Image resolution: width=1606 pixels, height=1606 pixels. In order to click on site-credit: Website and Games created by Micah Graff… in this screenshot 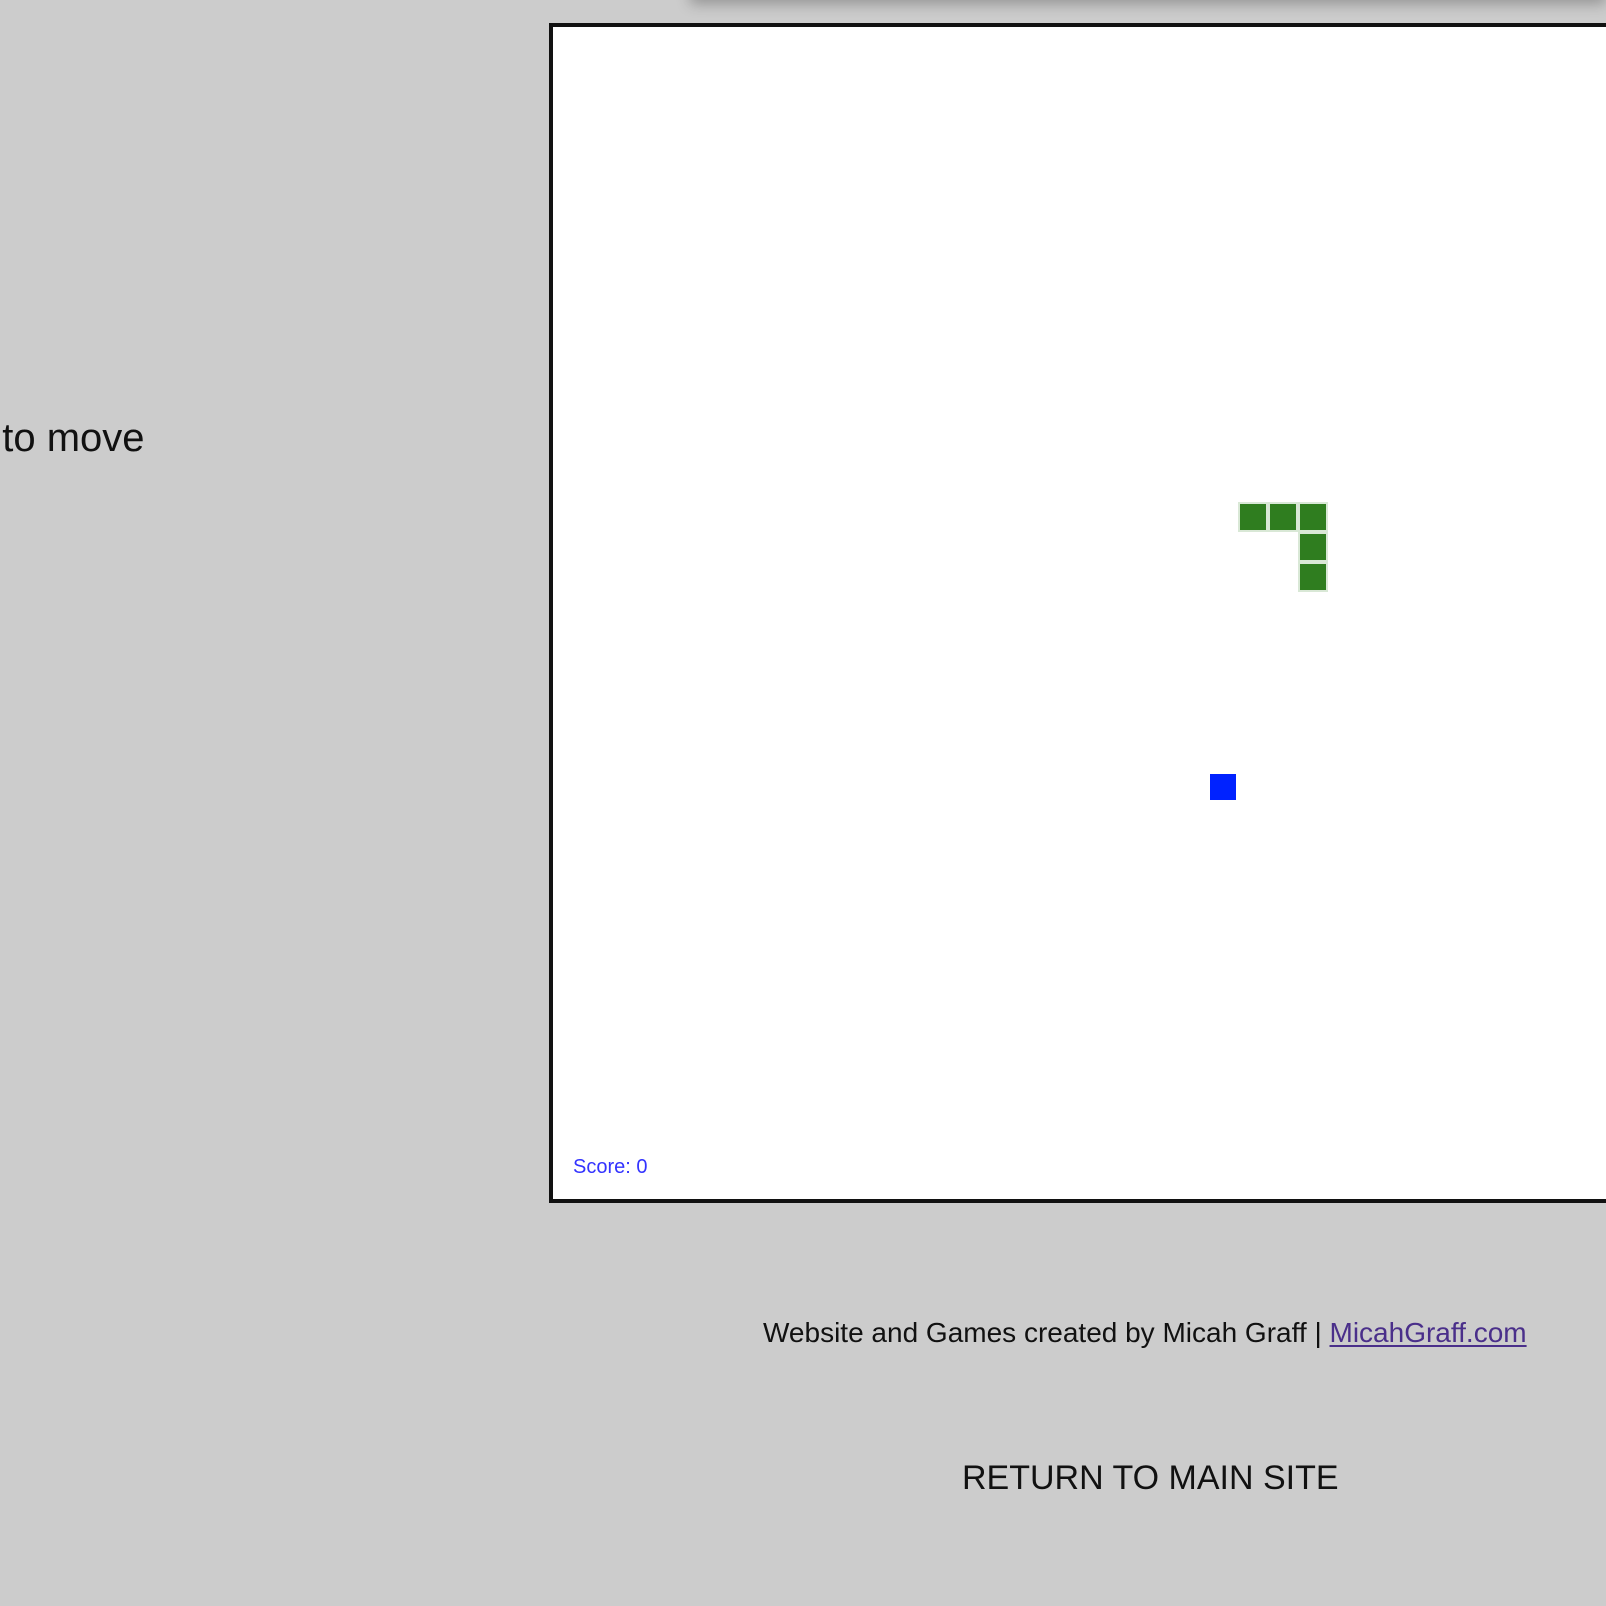, I will do `click(1145, 1333)`.